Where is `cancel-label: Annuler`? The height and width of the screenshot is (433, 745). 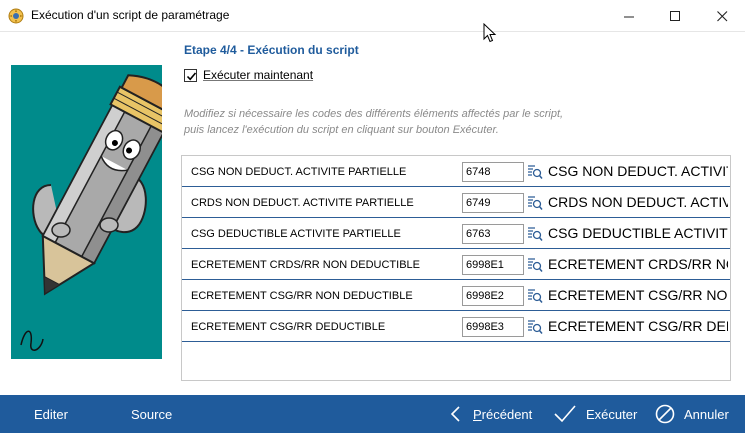 cancel-label: Annuler is located at coordinates (706, 414).